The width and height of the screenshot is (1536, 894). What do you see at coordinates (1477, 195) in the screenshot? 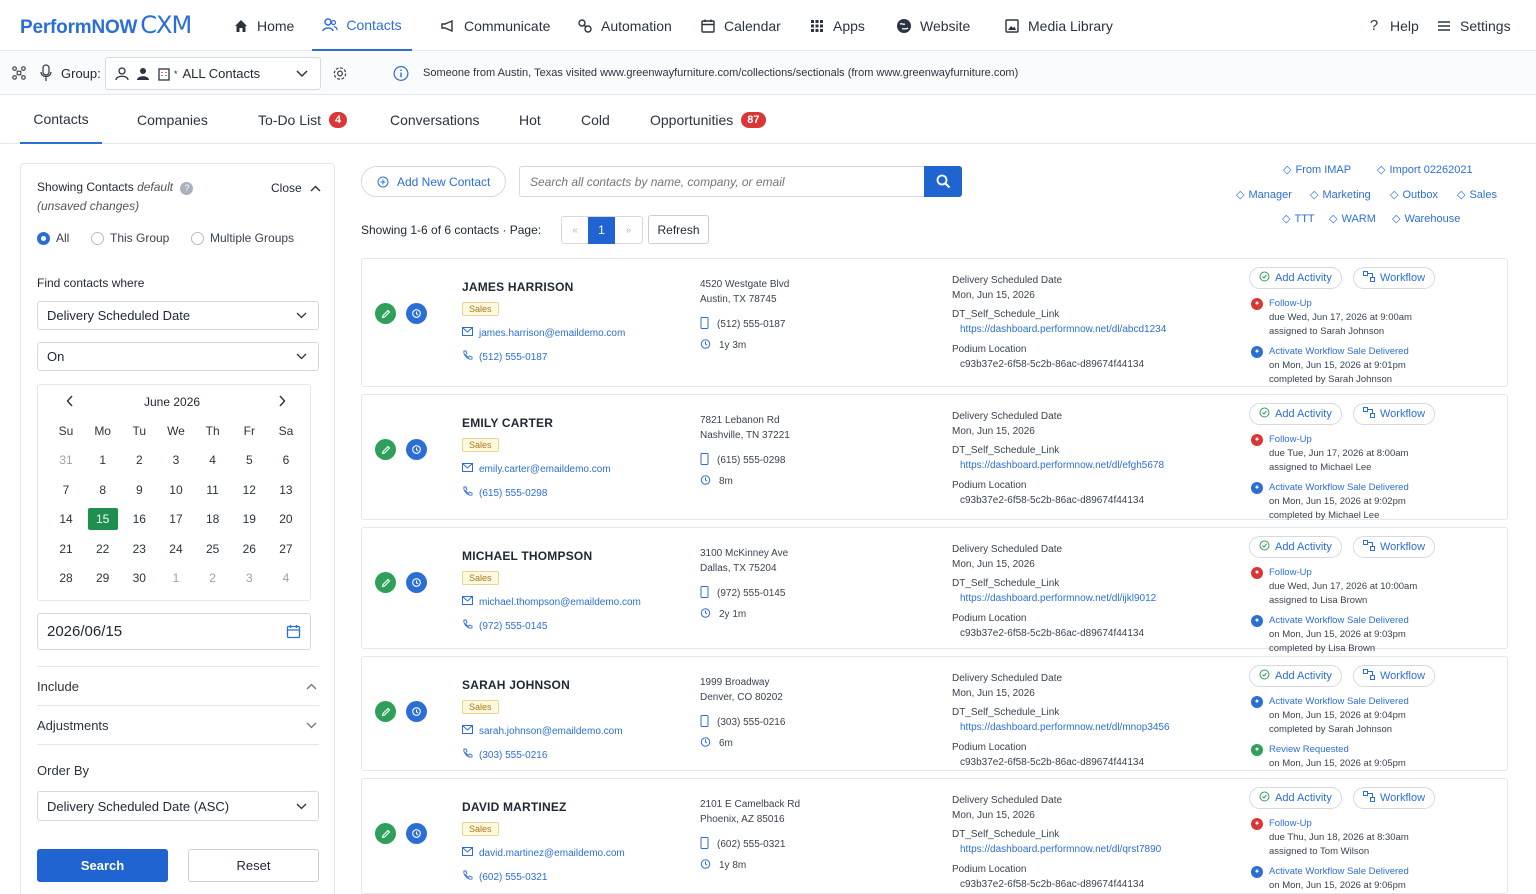
I see `tag-filter: ◇ Sales` at bounding box center [1477, 195].